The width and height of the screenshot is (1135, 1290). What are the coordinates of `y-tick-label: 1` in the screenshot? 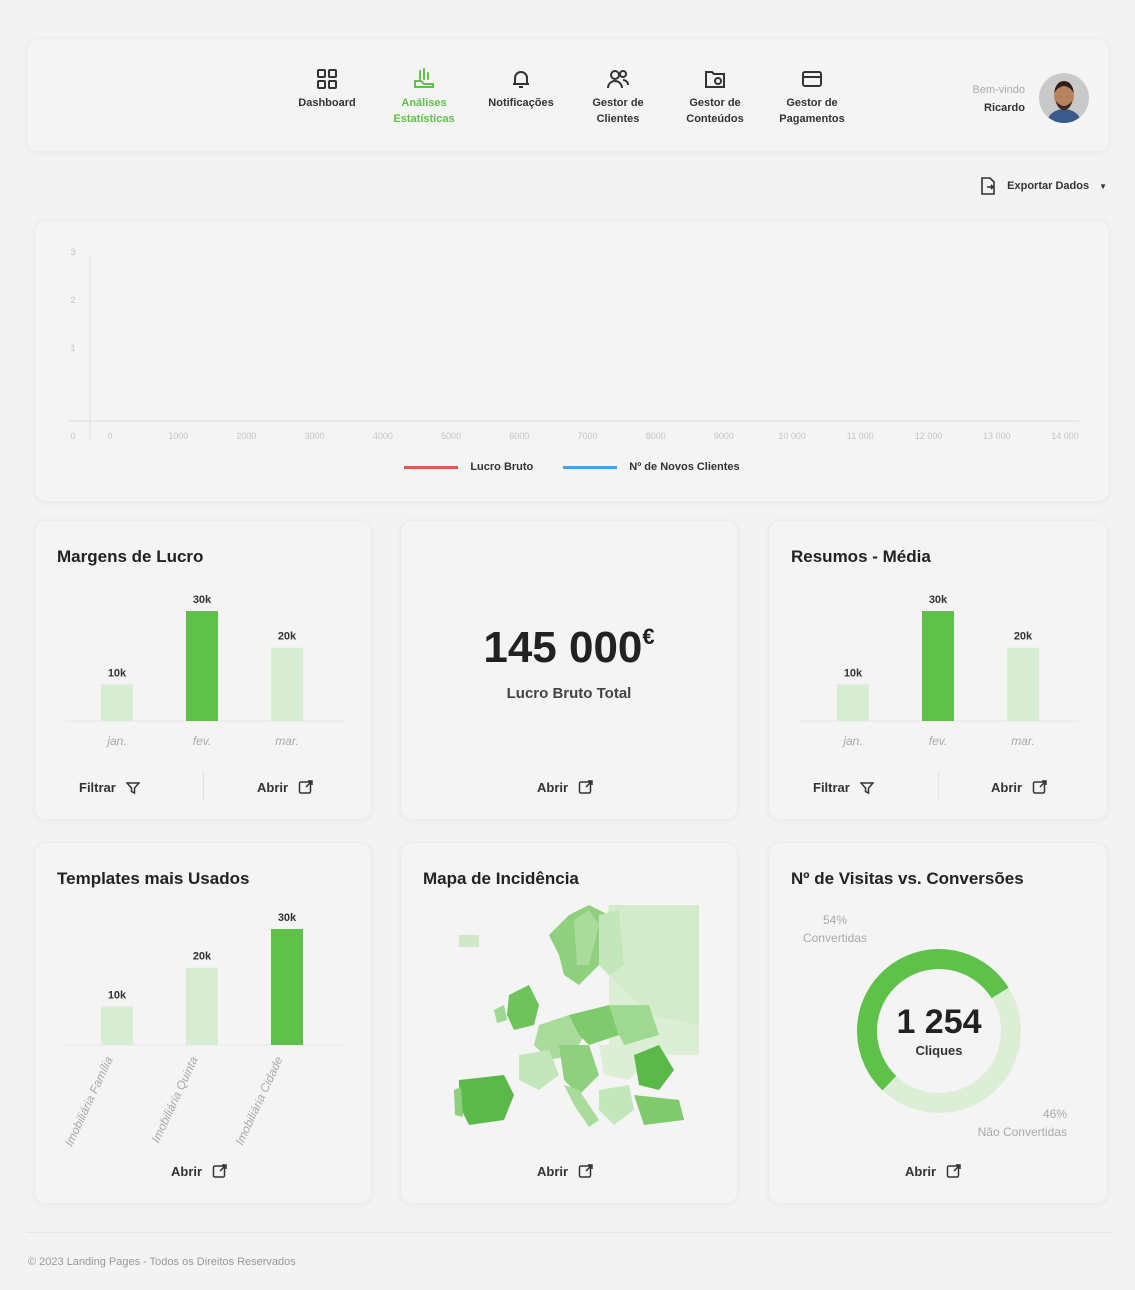 It's located at (72, 348).